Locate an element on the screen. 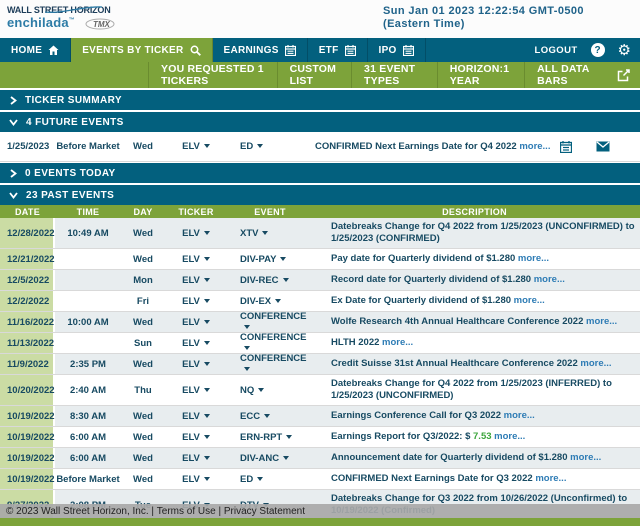 Image resolution: width=640 pixels, height=526 pixels. row-action-icons is located at coordinates (600, 146).